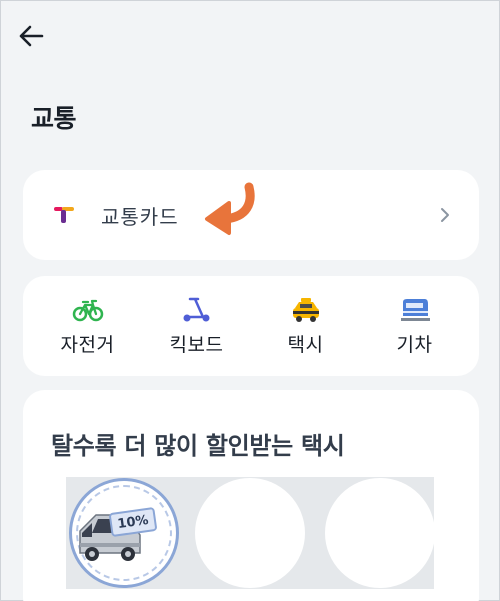  What do you see at coordinates (54, 118) in the screenshot?
I see `page-title: 교통` at bounding box center [54, 118].